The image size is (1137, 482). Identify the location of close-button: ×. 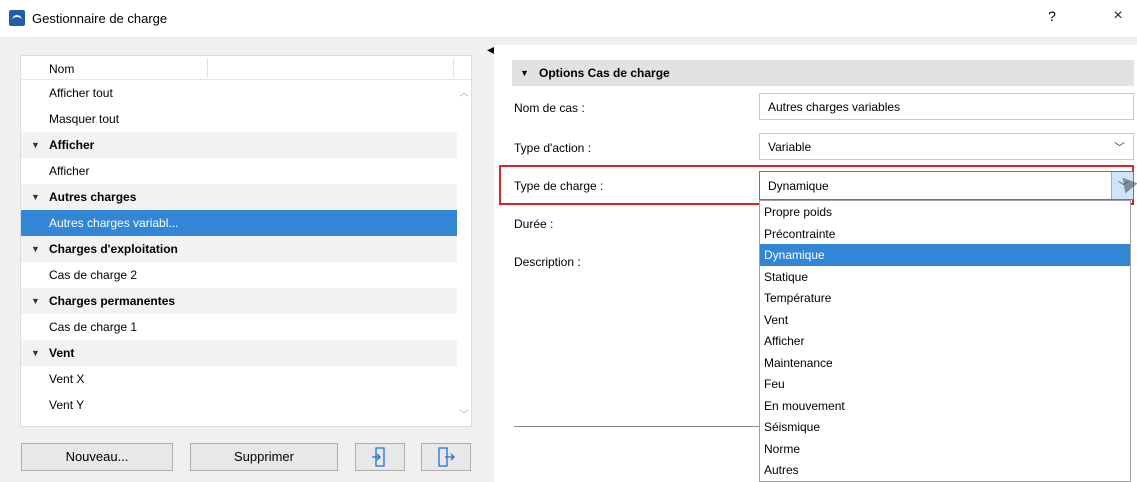
(1118, 17).